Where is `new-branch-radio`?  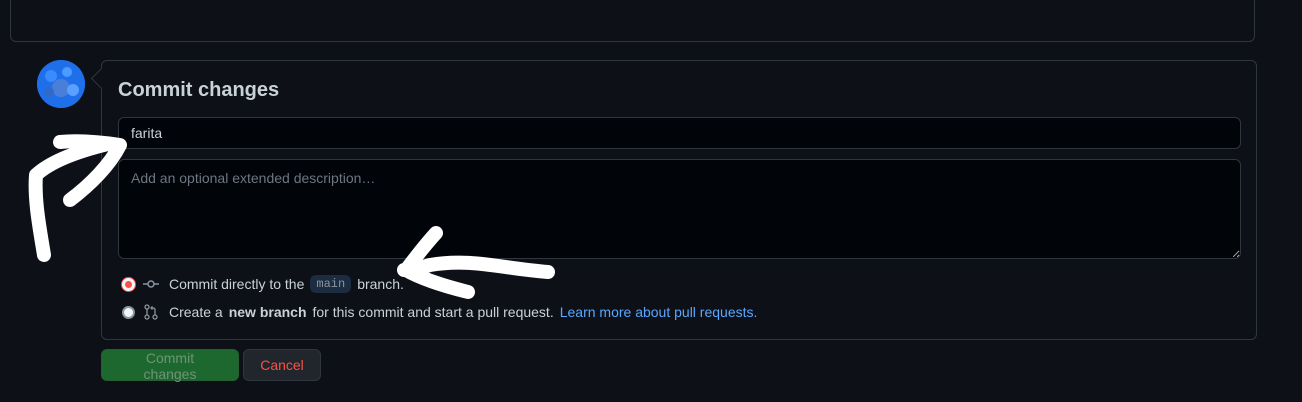 new-branch-radio is located at coordinates (128, 312).